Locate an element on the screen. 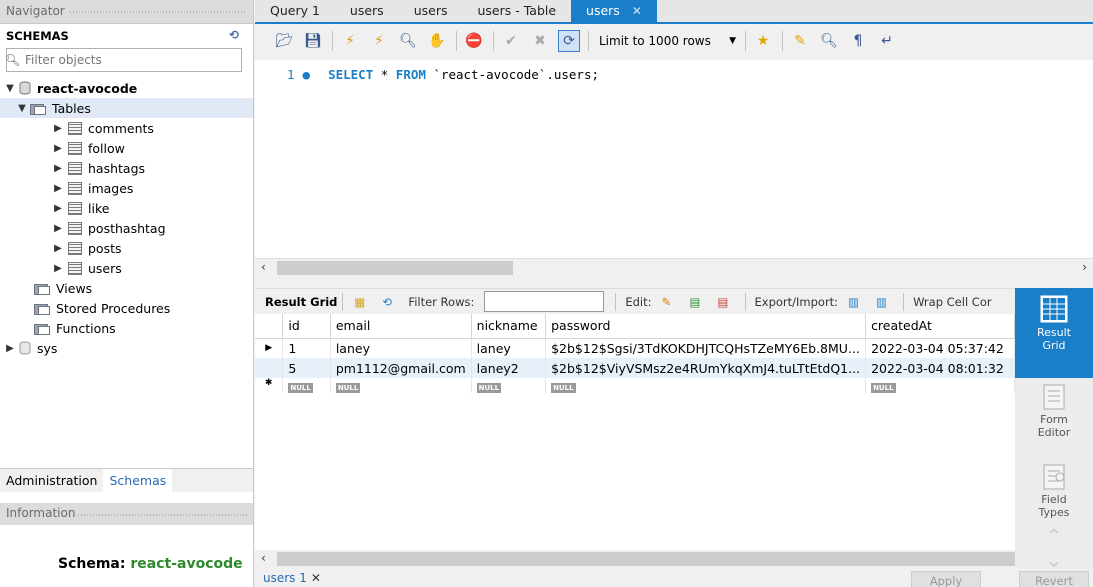 The width and height of the screenshot is (1093, 587). export-icon: ▥ is located at coordinates (856, 302).